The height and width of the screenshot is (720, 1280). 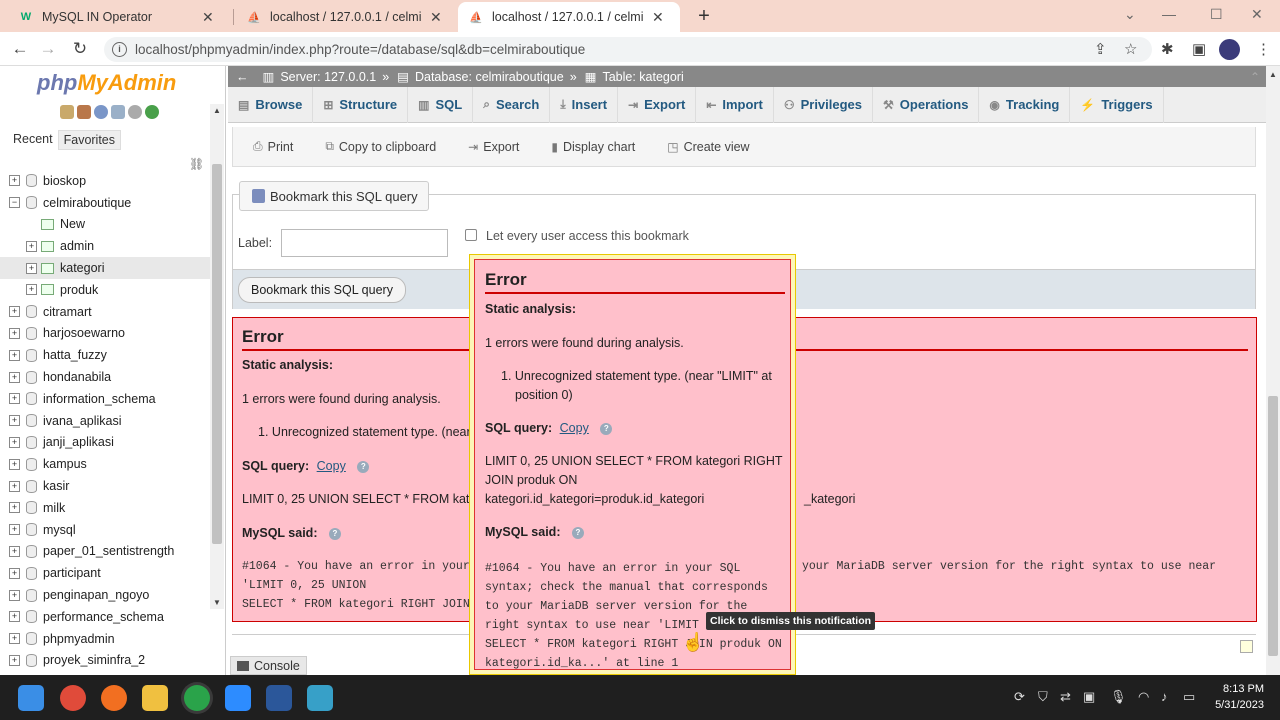 I want to click on back-icon: ←, so click(x=20, y=49).